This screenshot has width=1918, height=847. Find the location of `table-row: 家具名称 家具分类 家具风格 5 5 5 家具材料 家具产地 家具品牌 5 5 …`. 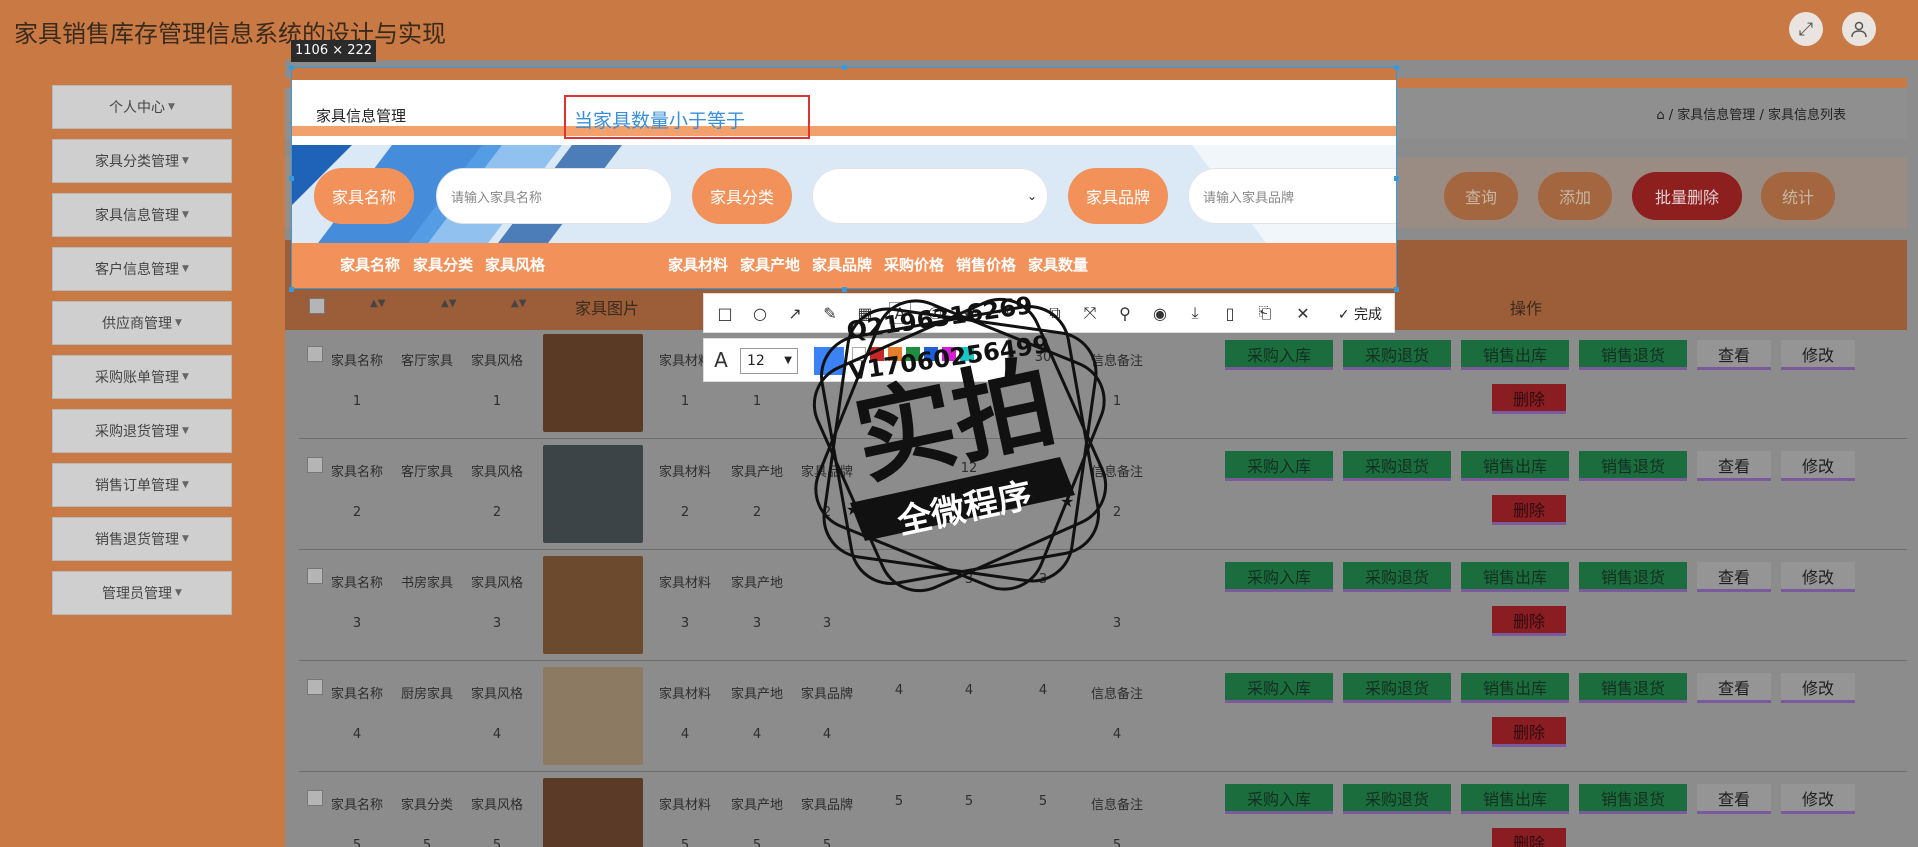

table-row: 家具名称 家具分类 家具风格 5 5 5 家具材料 家具产地 家具品牌 5 5 … is located at coordinates (1103, 809).